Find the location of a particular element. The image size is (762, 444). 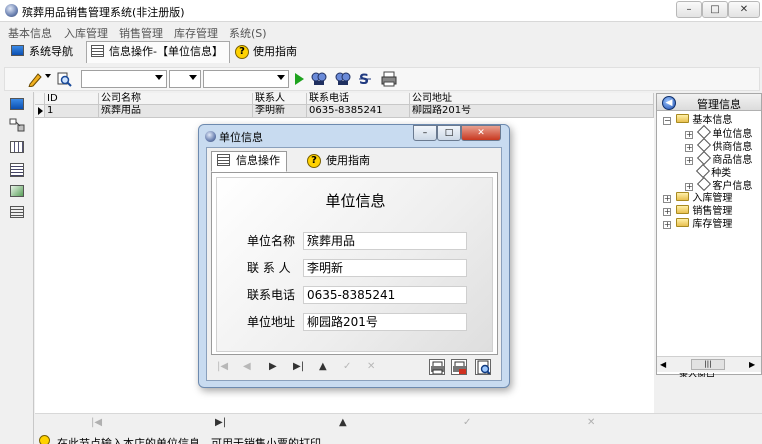

dialog-post-button: ✓ is located at coordinates (347, 366).